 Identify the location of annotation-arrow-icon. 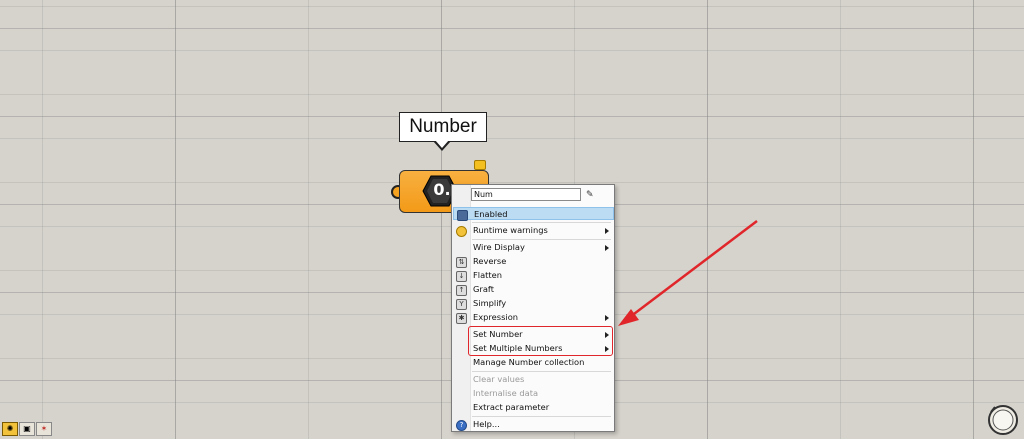
(688, 273).